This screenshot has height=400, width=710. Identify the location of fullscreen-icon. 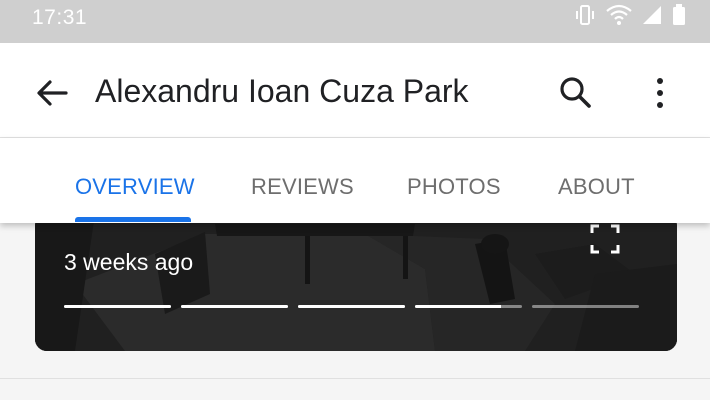
(605, 239).